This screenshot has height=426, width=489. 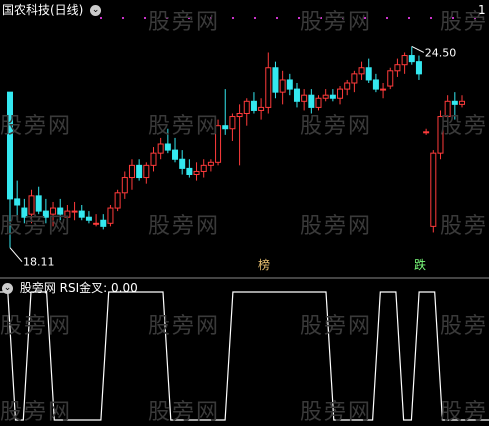 I want to click on high-marker-line, so click(x=418, y=49).